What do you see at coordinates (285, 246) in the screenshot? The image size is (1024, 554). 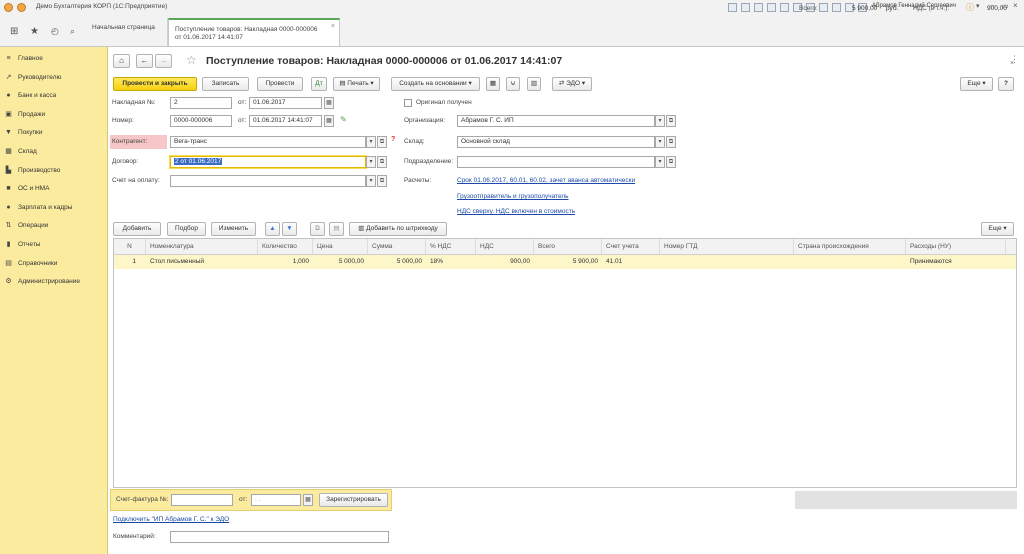 I see `col-header-quantity: Количество` at bounding box center [285, 246].